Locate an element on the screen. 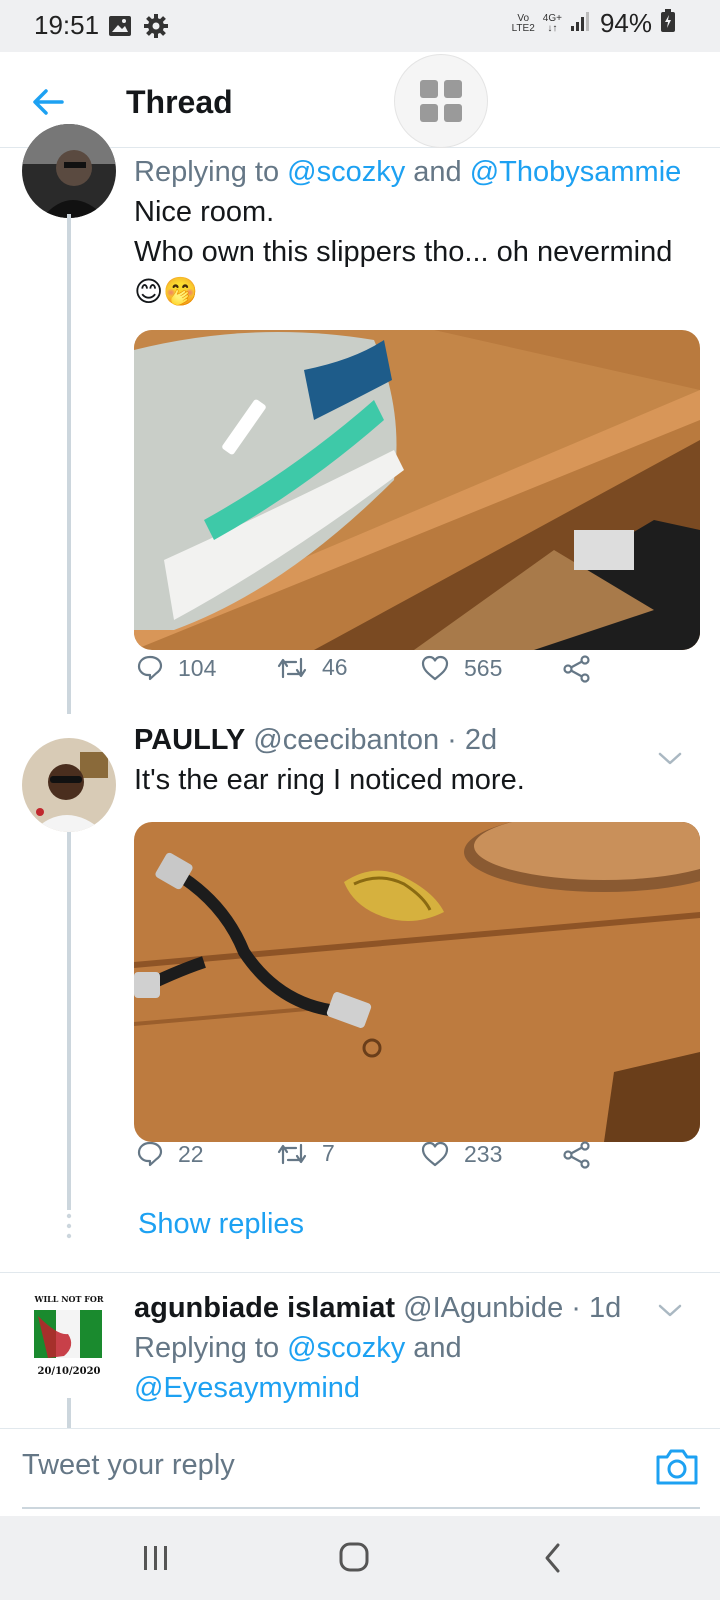  image-icon is located at coordinates (120, 28).